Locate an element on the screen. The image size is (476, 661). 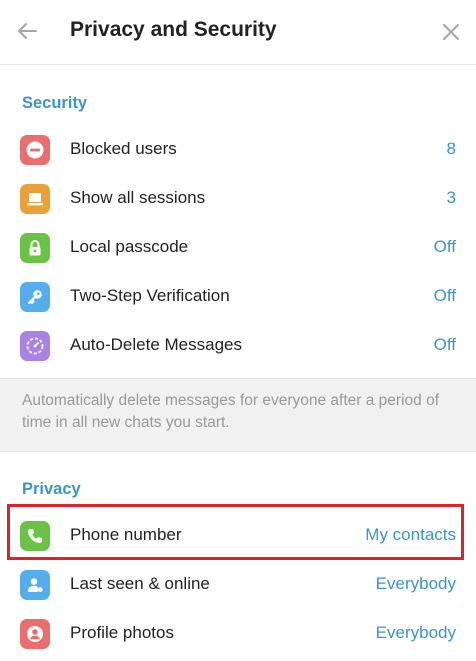
row-label: Show all sessions is located at coordinates (138, 197).